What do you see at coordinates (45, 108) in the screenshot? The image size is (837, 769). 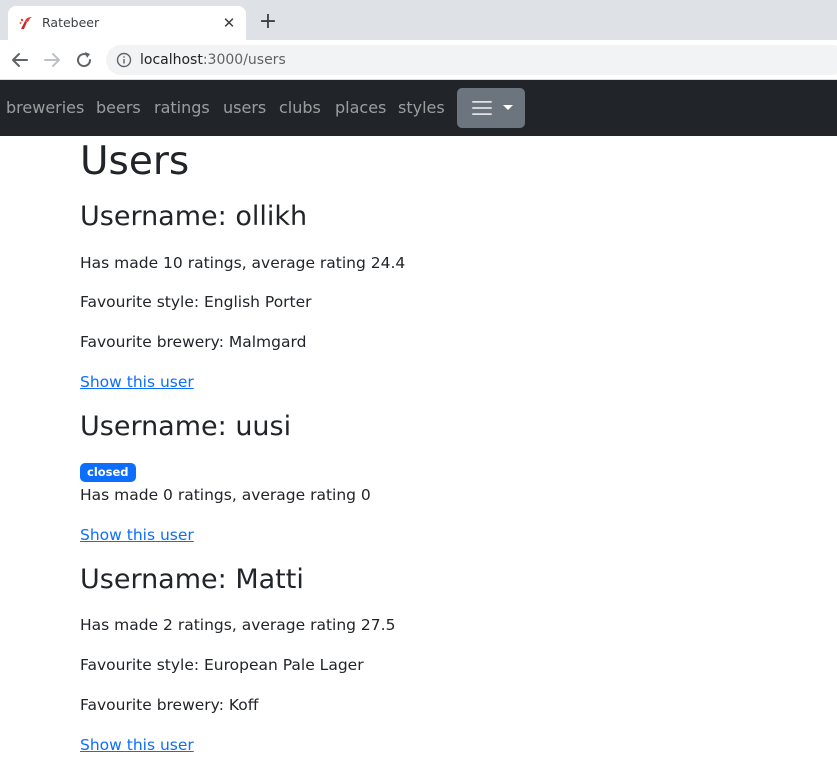 I see `nav-link-breweries: breweries` at bounding box center [45, 108].